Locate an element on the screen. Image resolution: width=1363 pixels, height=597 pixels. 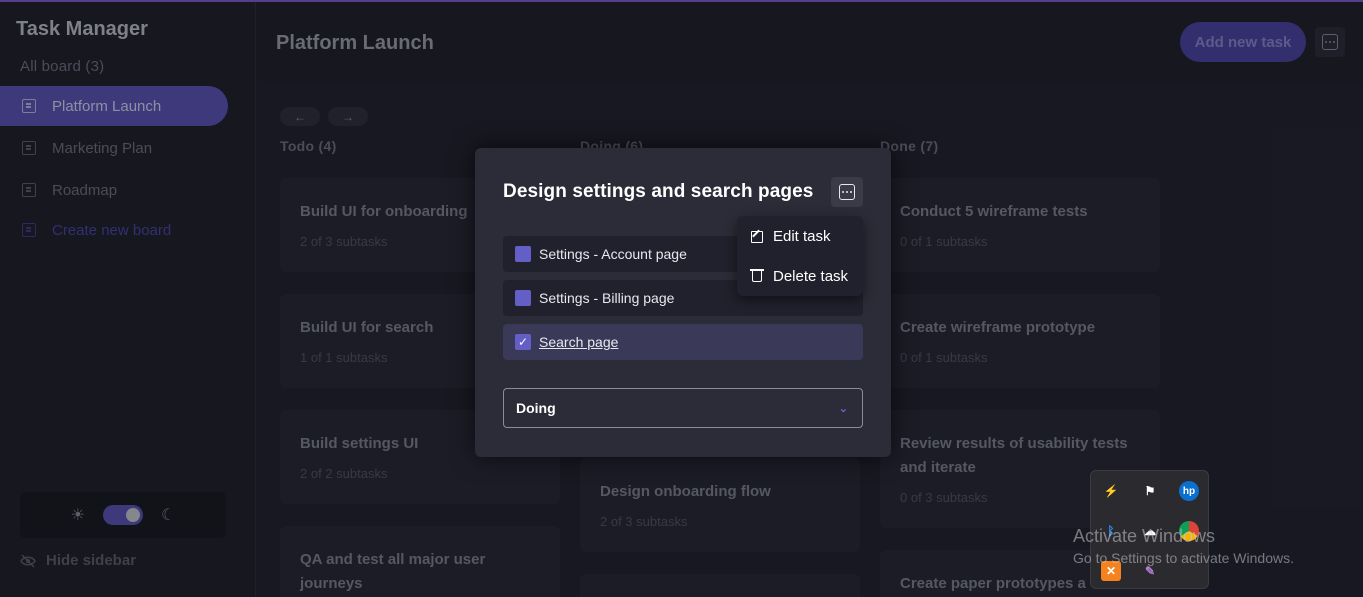
modal-title: Design settings and search pages is located at coordinates (658, 191).